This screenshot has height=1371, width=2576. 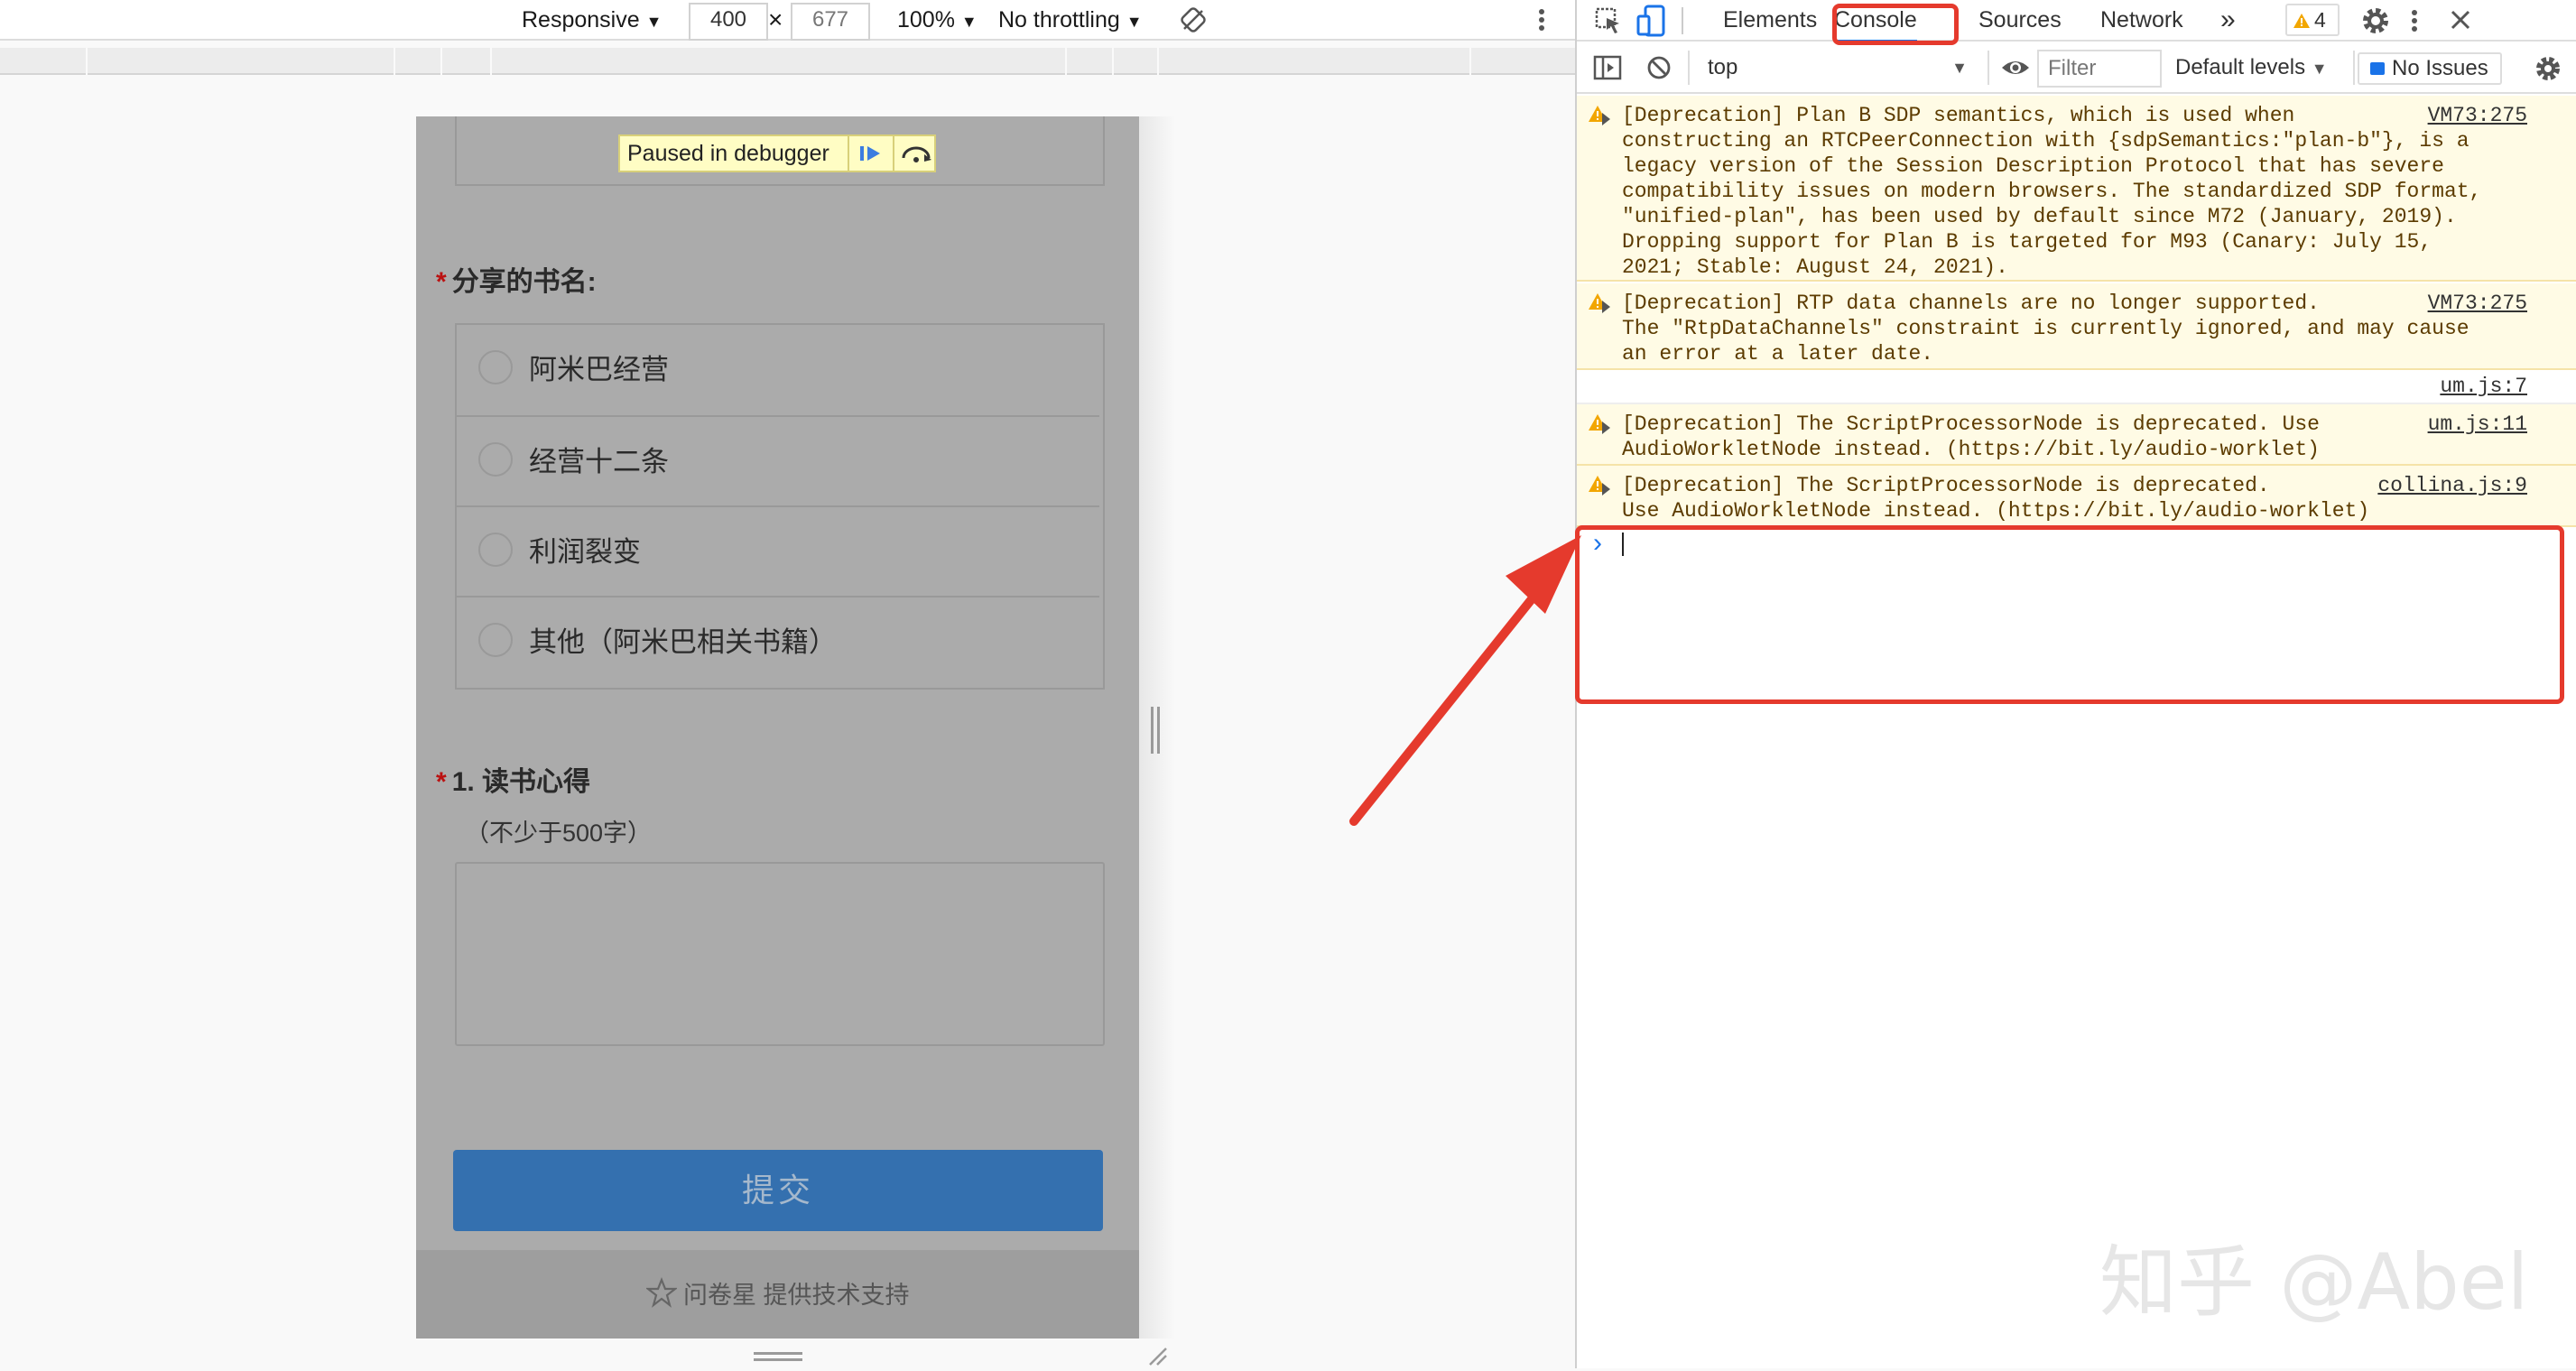 What do you see at coordinates (1465, 680) in the screenshot?
I see `annotation-arrow-icon` at bounding box center [1465, 680].